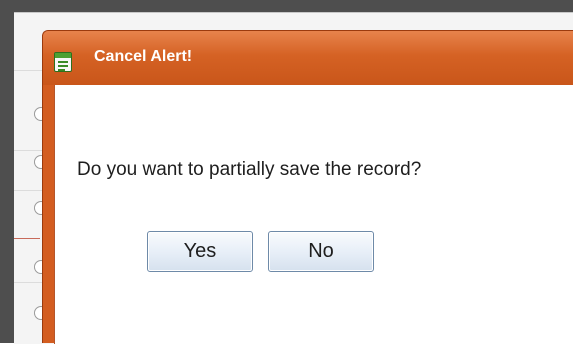 The height and width of the screenshot is (344, 573). I want to click on dialog-title: Cancel Alert!, so click(143, 56).